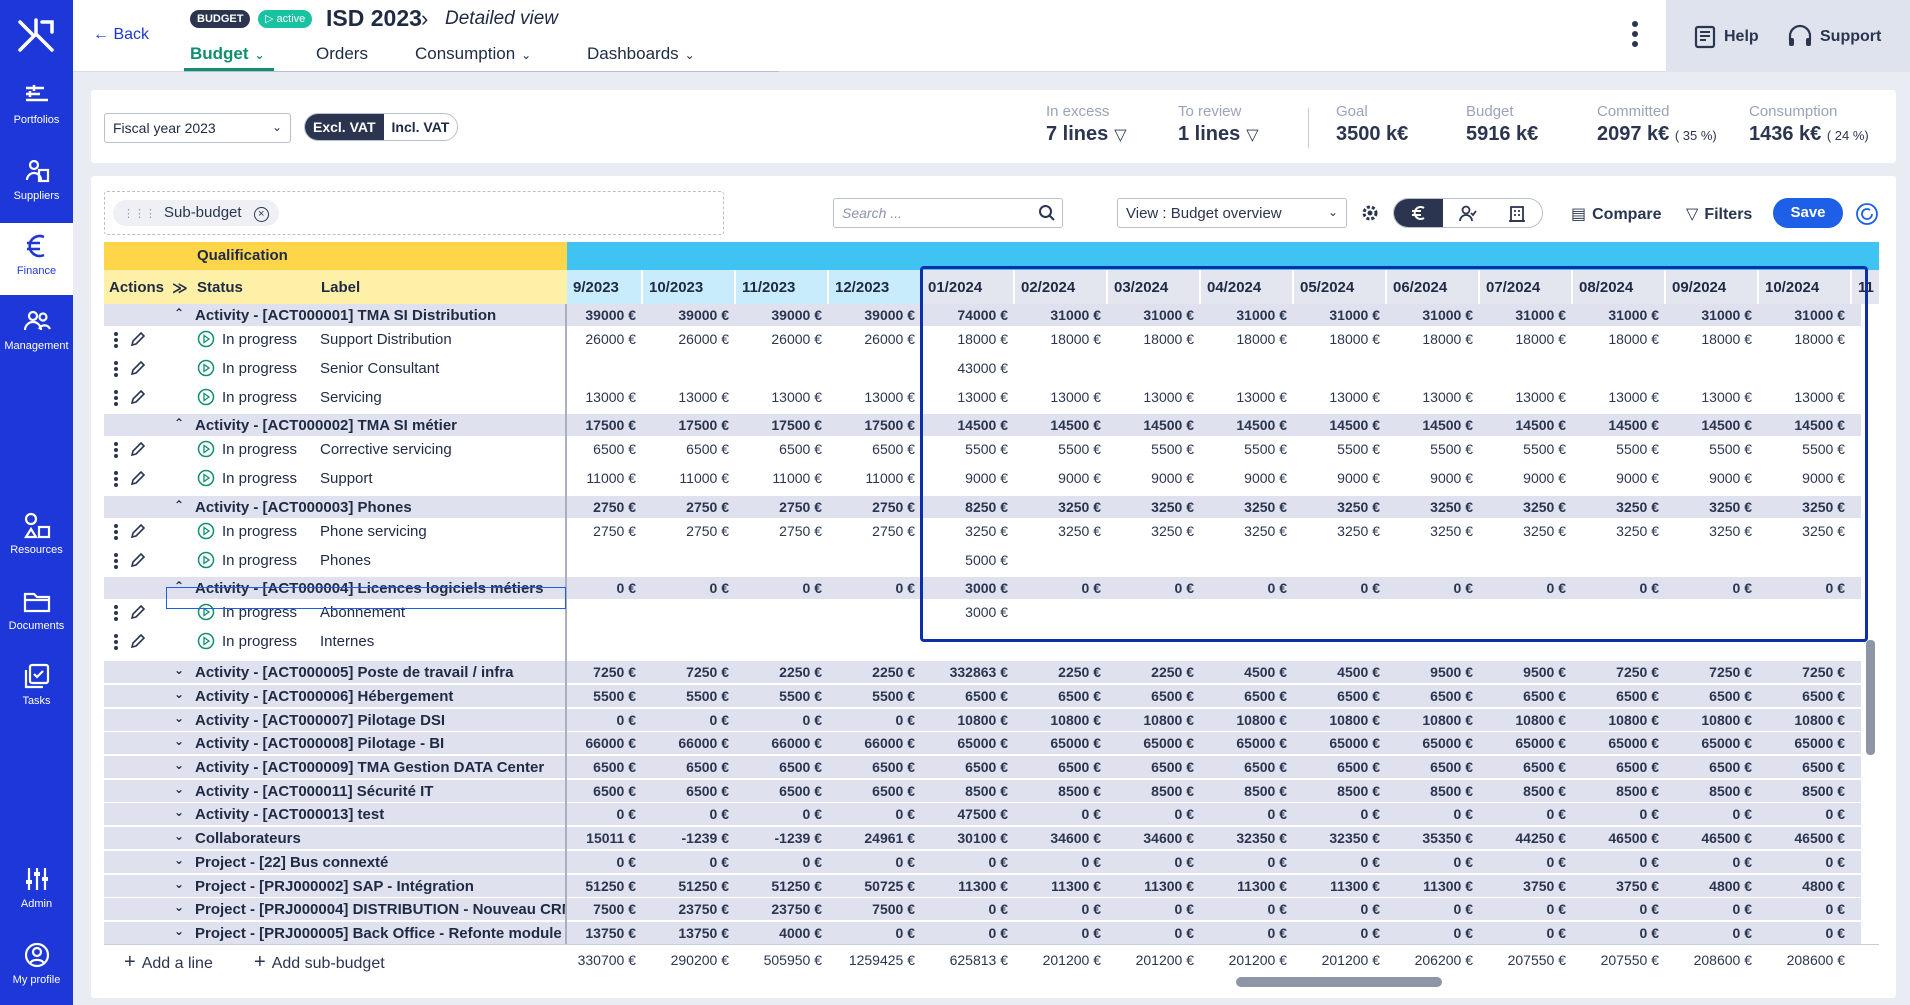 This screenshot has height=1005, width=1910. What do you see at coordinates (1047, 213) in the screenshot?
I see `search-icon` at bounding box center [1047, 213].